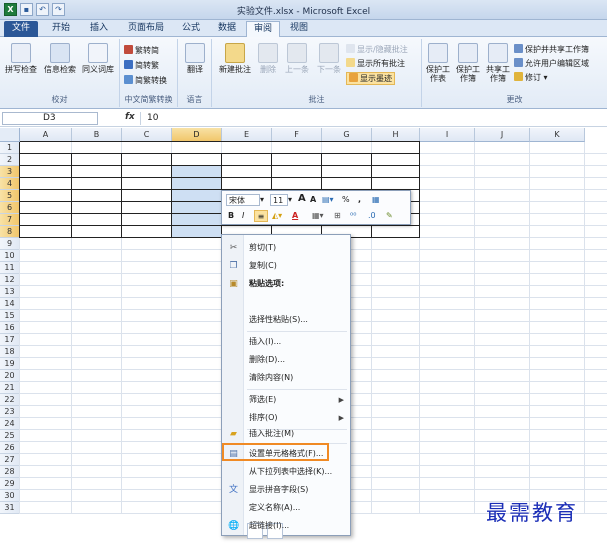  Describe the element at coordinates (353, 216) in the screenshot. I see `increase-decimal-icon: ⁰⁰` at that location.